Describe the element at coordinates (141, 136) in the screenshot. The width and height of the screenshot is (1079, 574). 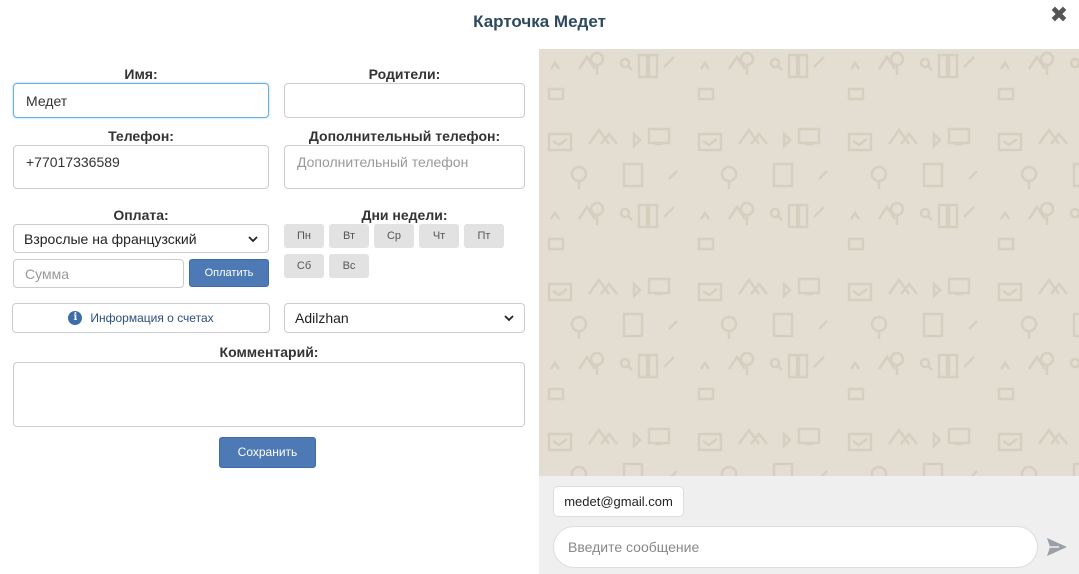
I see `phone-label: Телефон:` at that location.